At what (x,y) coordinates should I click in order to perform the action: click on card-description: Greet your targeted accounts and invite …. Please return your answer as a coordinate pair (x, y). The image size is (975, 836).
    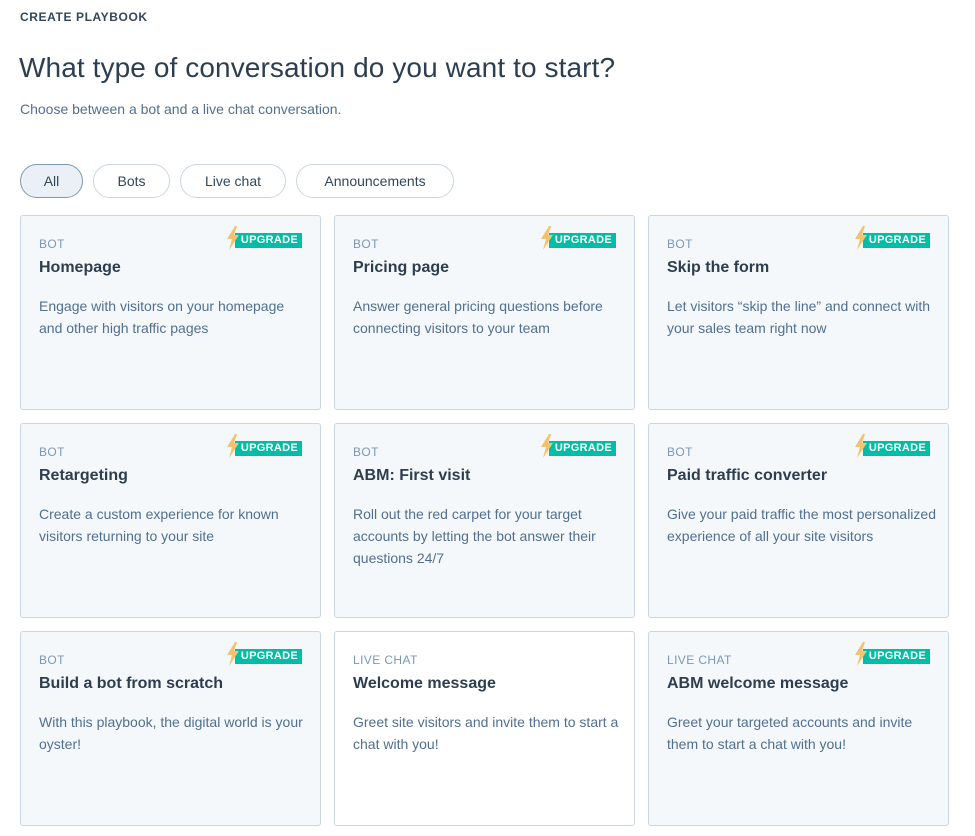
    Looking at the image, I should click on (790, 733).